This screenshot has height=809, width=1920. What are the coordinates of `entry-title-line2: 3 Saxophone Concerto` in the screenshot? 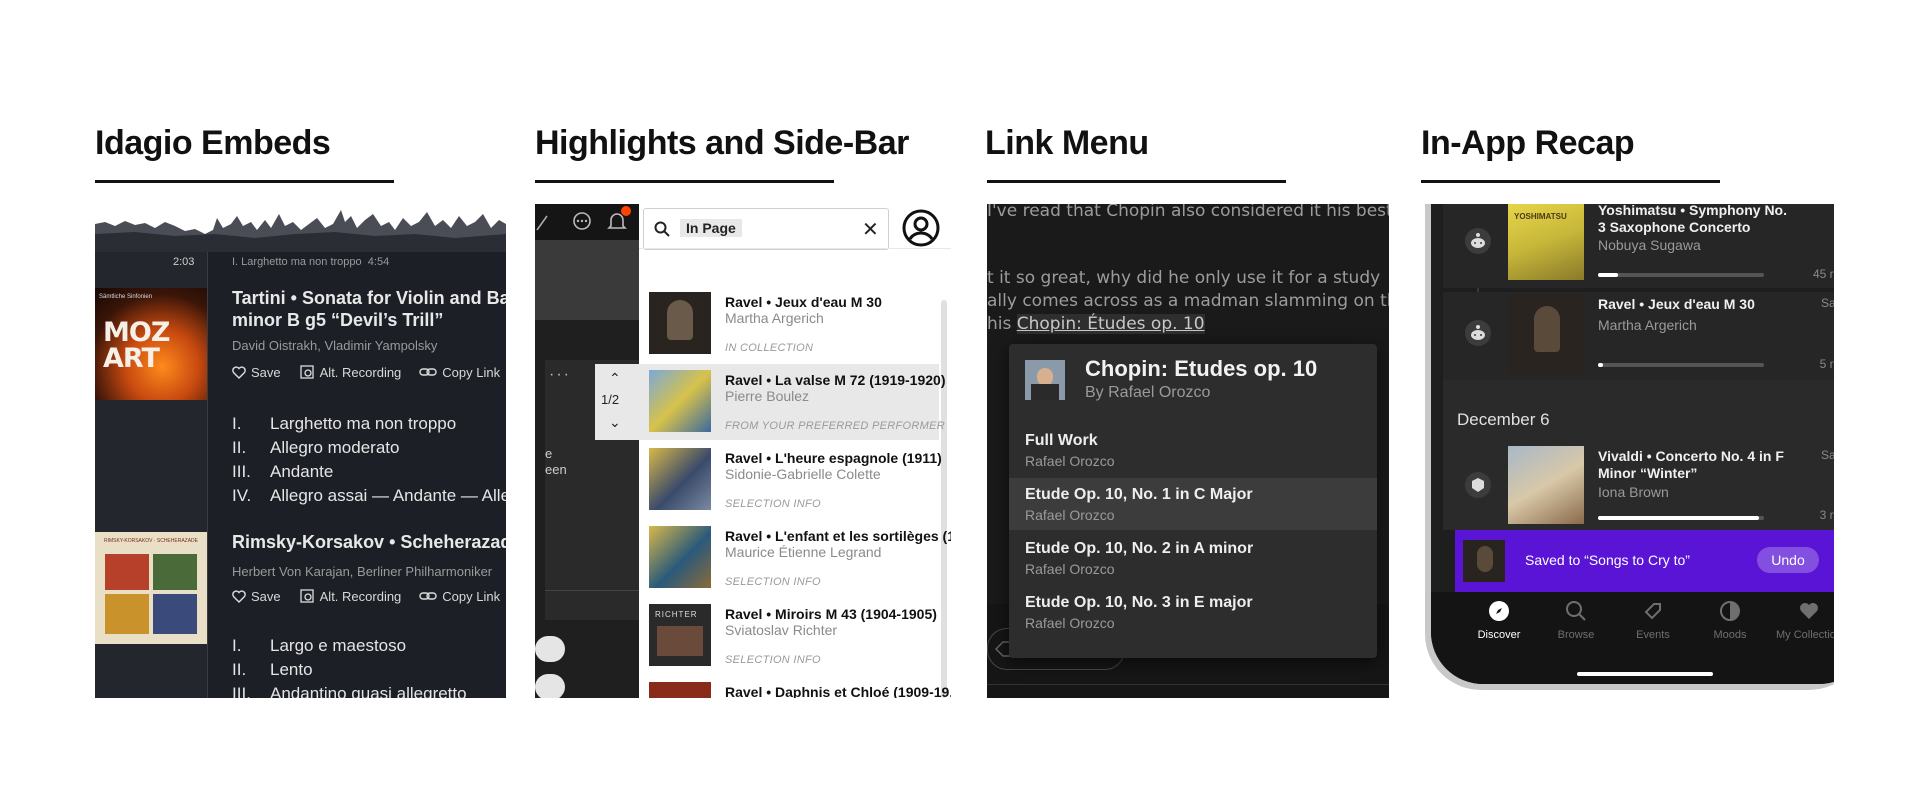 It's located at (1674, 227).